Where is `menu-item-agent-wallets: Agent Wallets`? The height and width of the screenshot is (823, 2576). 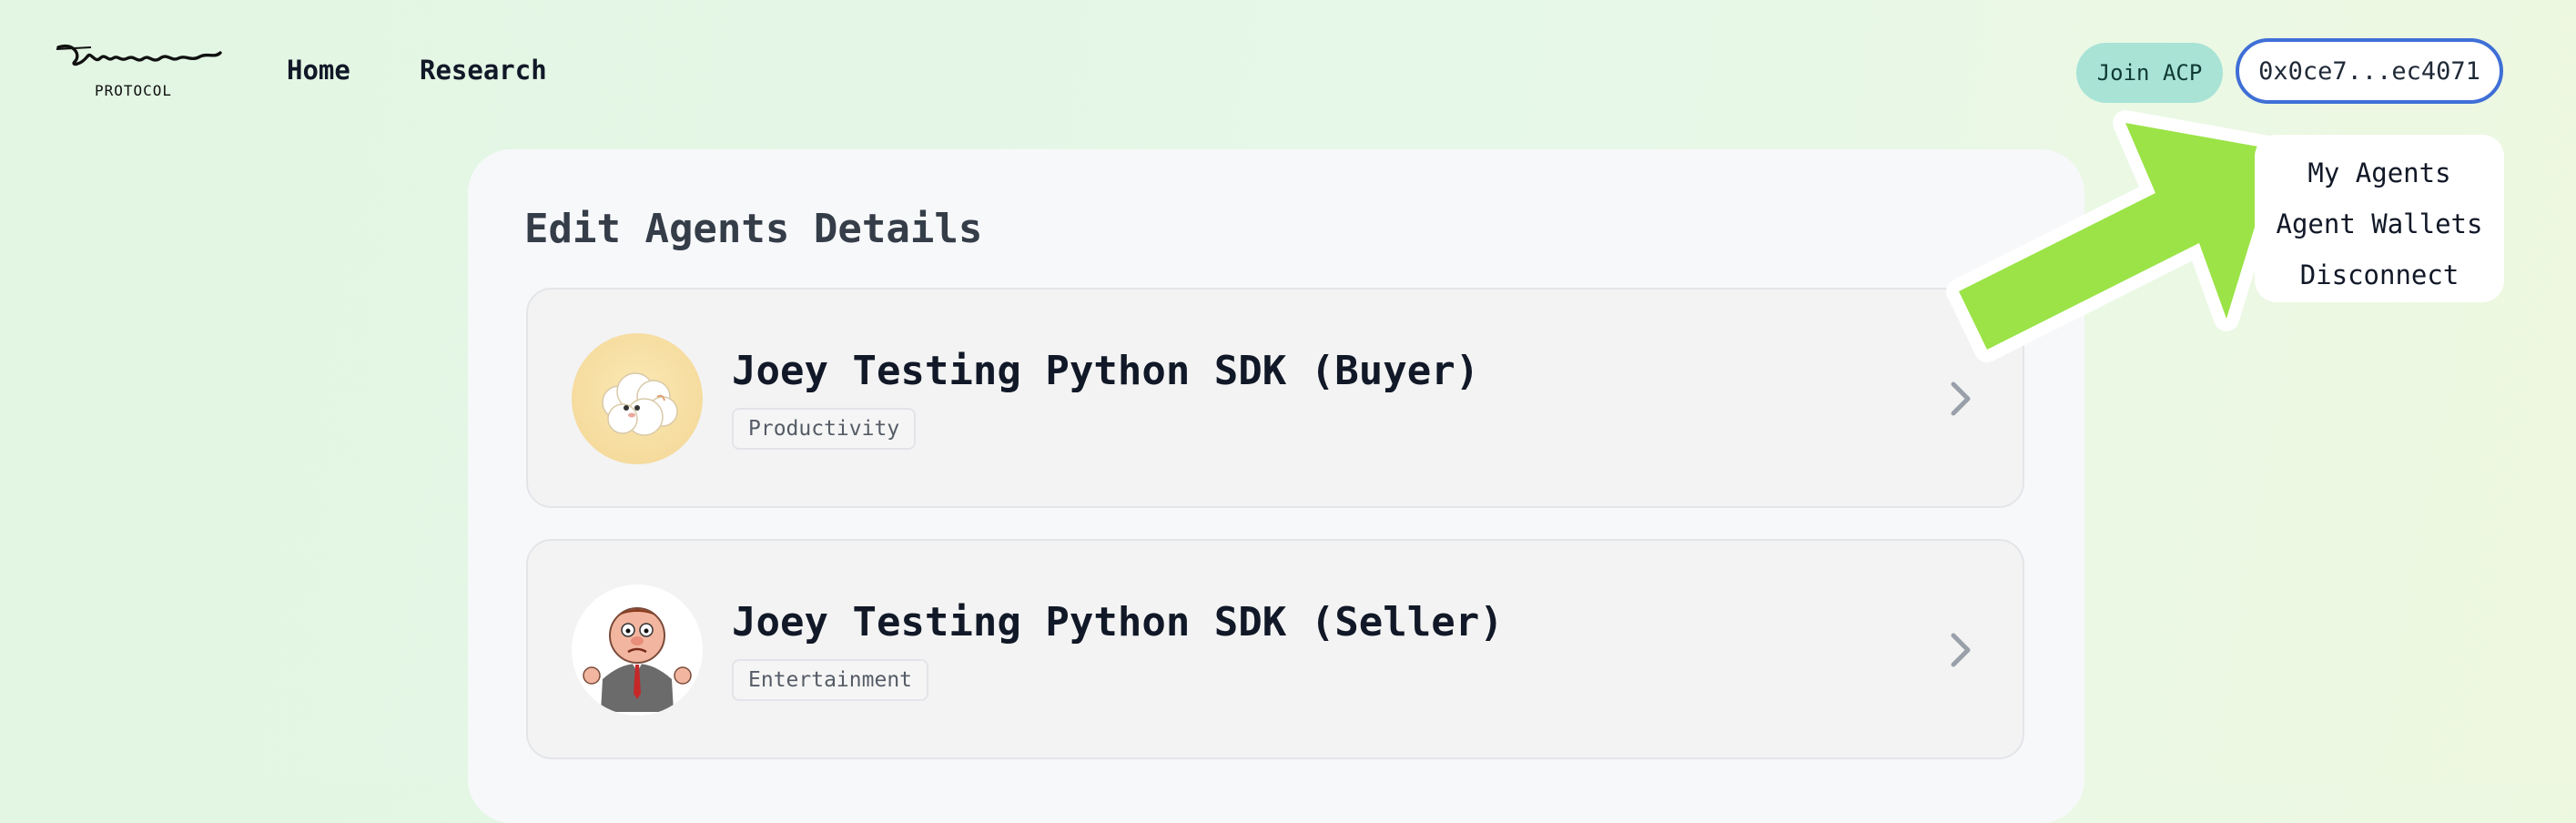 menu-item-agent-wallets: Agent Wallets is located at coordinates (2379, 224).